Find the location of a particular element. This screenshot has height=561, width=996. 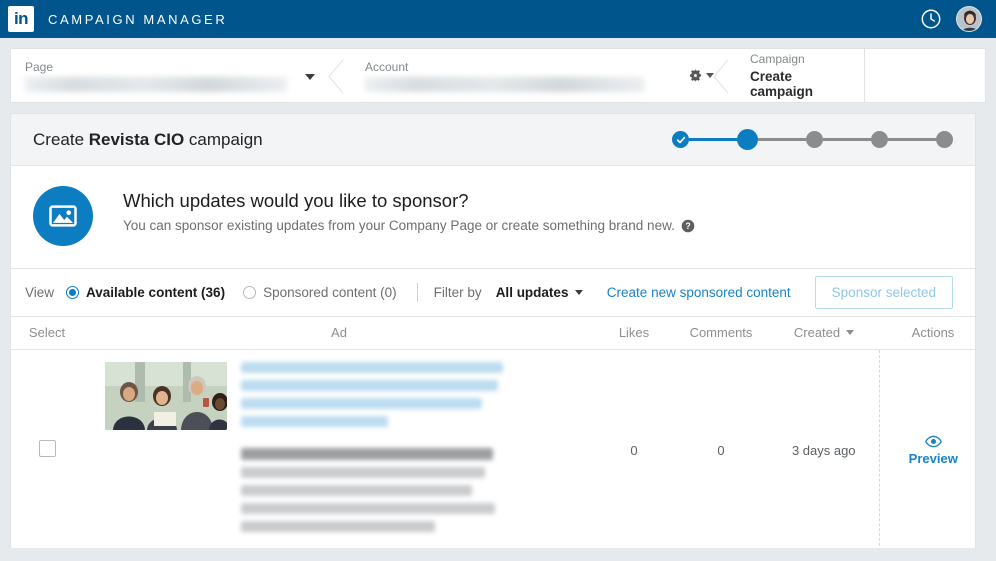

filter-dropdown: All updates is located at coordinates (540, 292).